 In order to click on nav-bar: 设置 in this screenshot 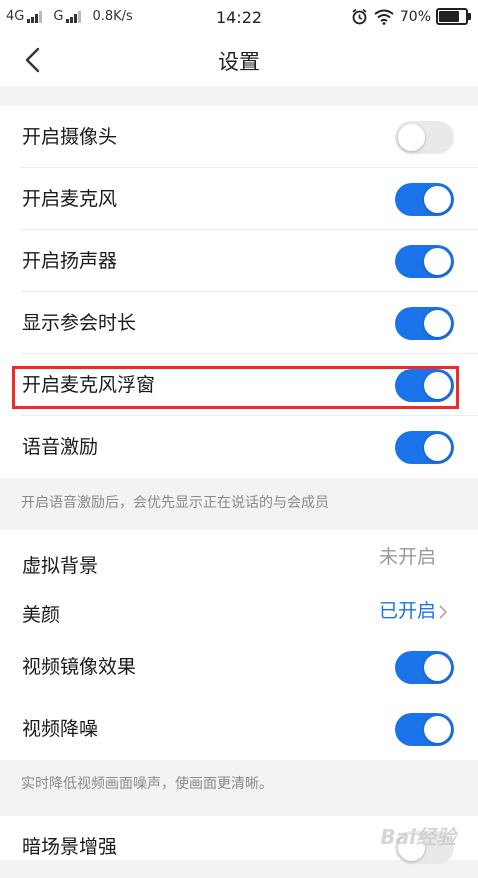, I will do `click(239, 60)`.